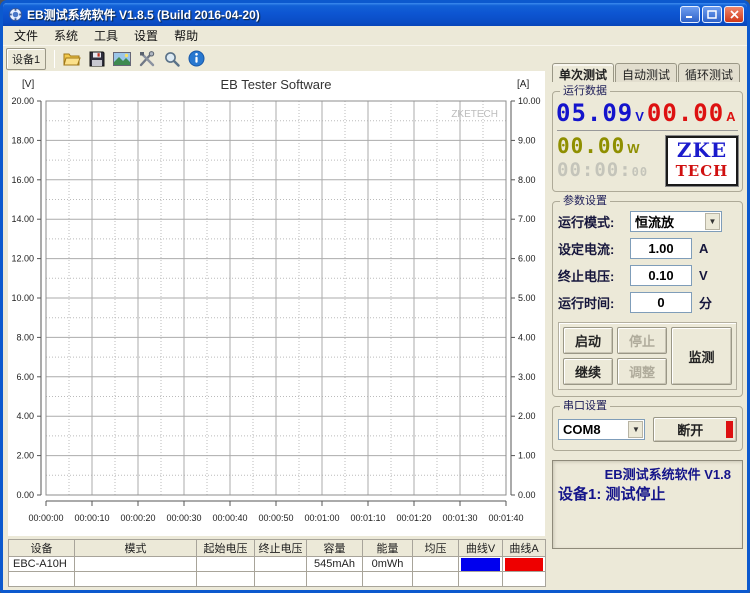 The width and height of the screenshot is (750, 593). I want to click on col-start-voltage: 起始电压, so click(225, 548).